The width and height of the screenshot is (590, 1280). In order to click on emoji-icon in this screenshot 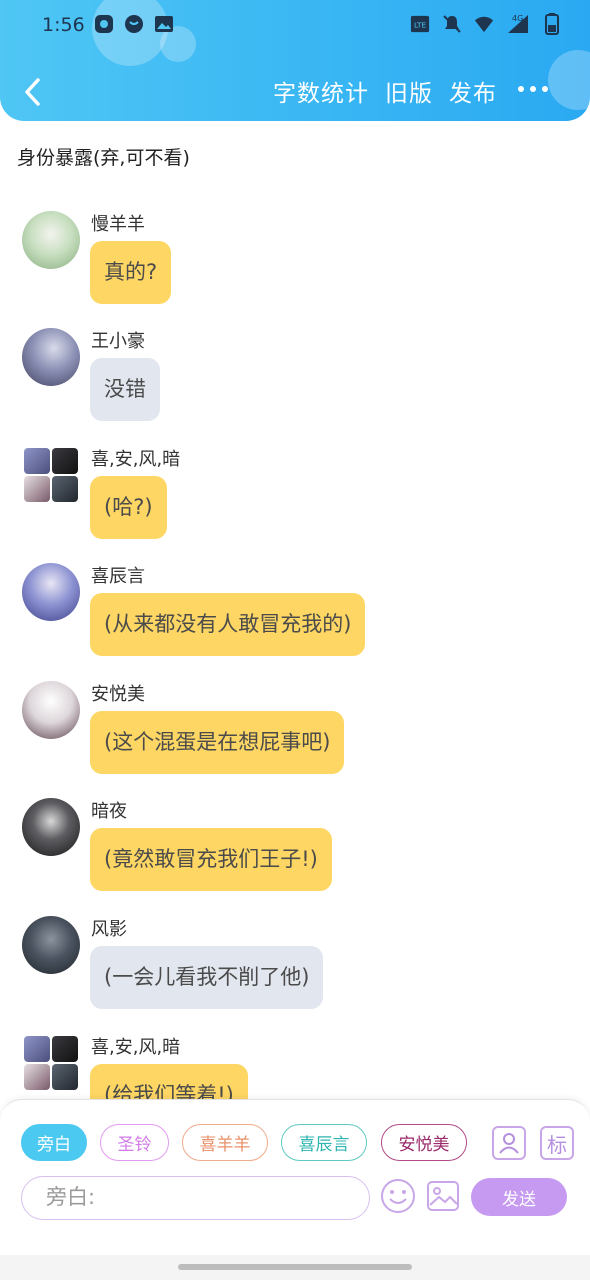, I will do `click(398, 1196)`.